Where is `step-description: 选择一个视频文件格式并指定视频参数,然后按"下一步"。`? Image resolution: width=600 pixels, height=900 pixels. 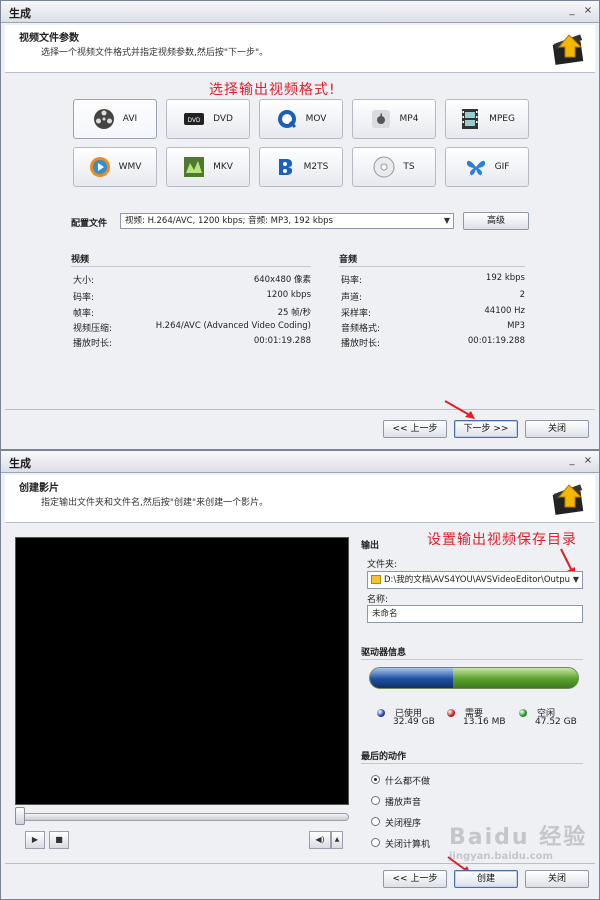
step-description: 选择一个视频文件格式并指定视频参数,然后按"下一步"。 is located at coordinates (155, 53).